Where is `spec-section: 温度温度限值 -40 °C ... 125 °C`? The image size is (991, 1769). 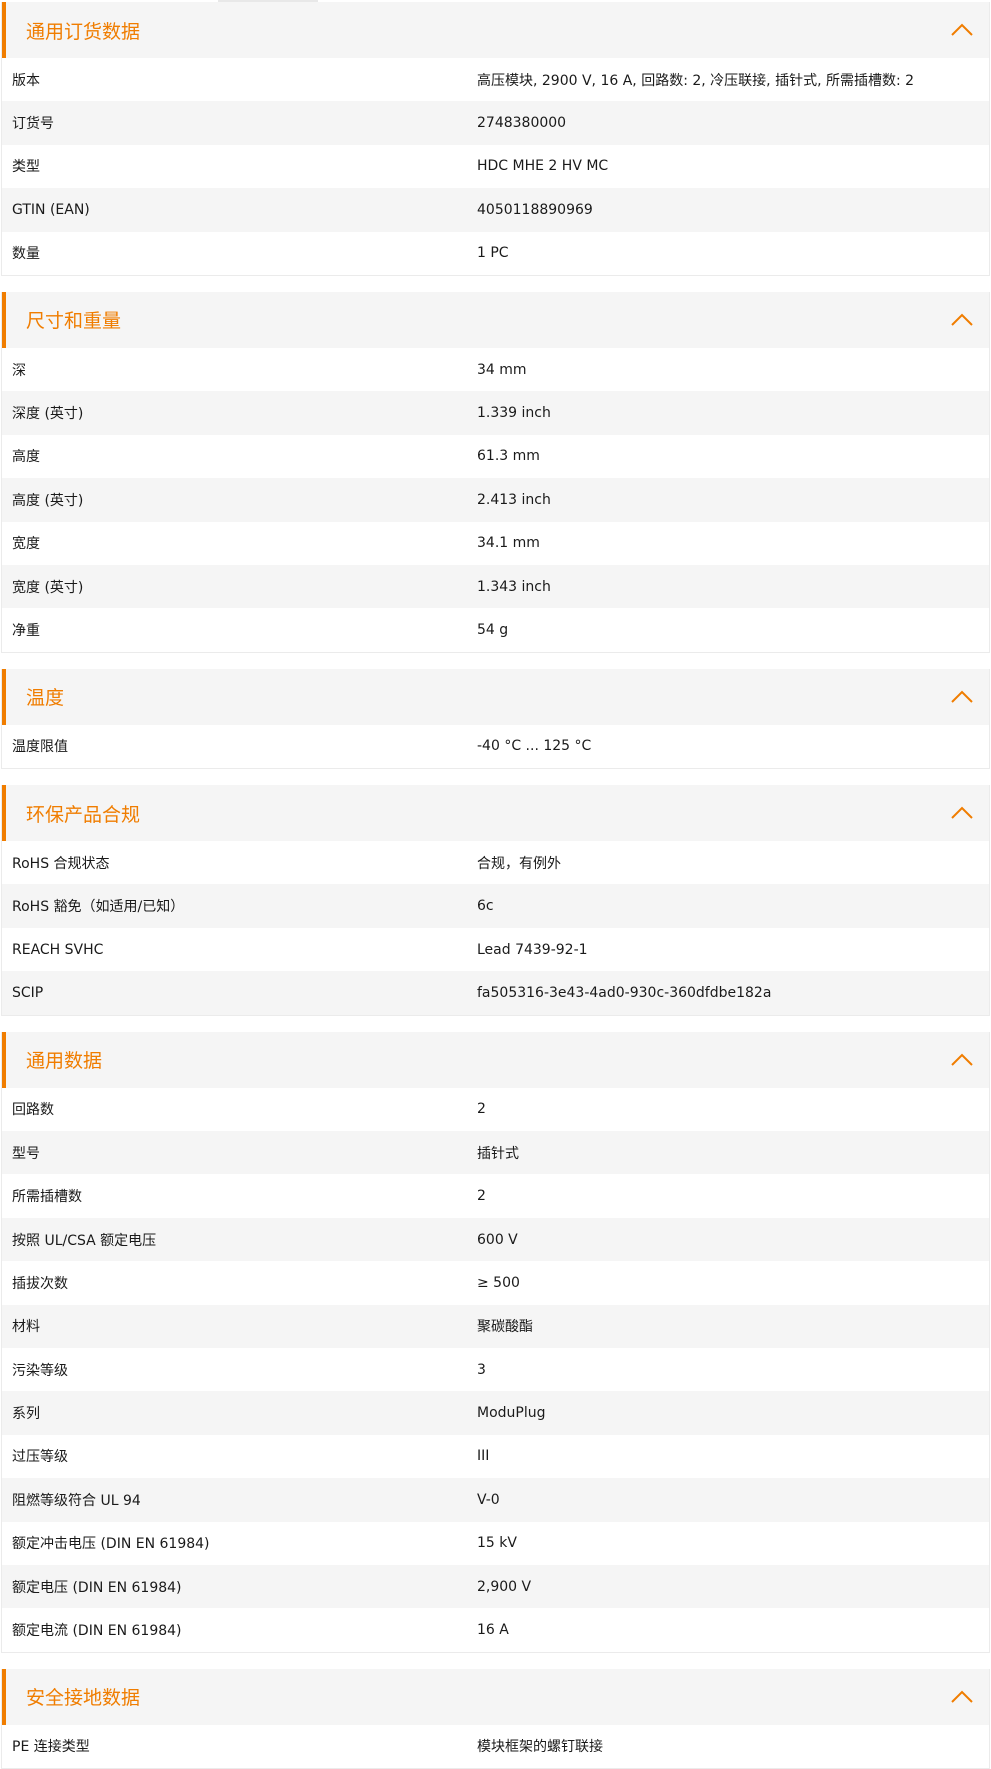
spec-section: 温度温度限值 -40 °C ... 125 °C is located at coordinates (495, 719).